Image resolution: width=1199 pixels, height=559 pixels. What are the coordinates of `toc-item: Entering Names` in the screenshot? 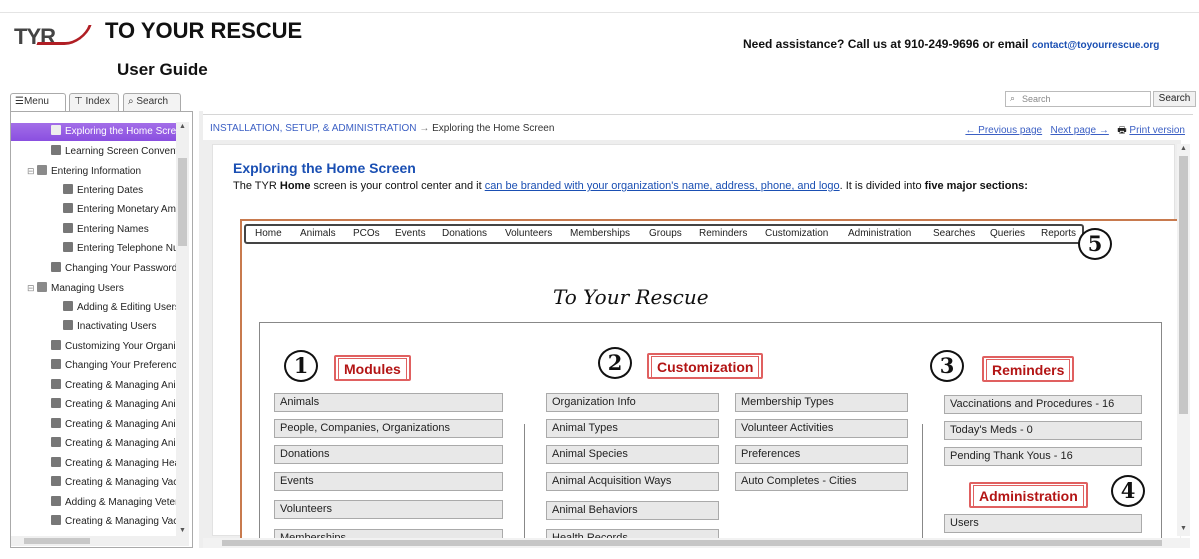 It's located at (93, 230).